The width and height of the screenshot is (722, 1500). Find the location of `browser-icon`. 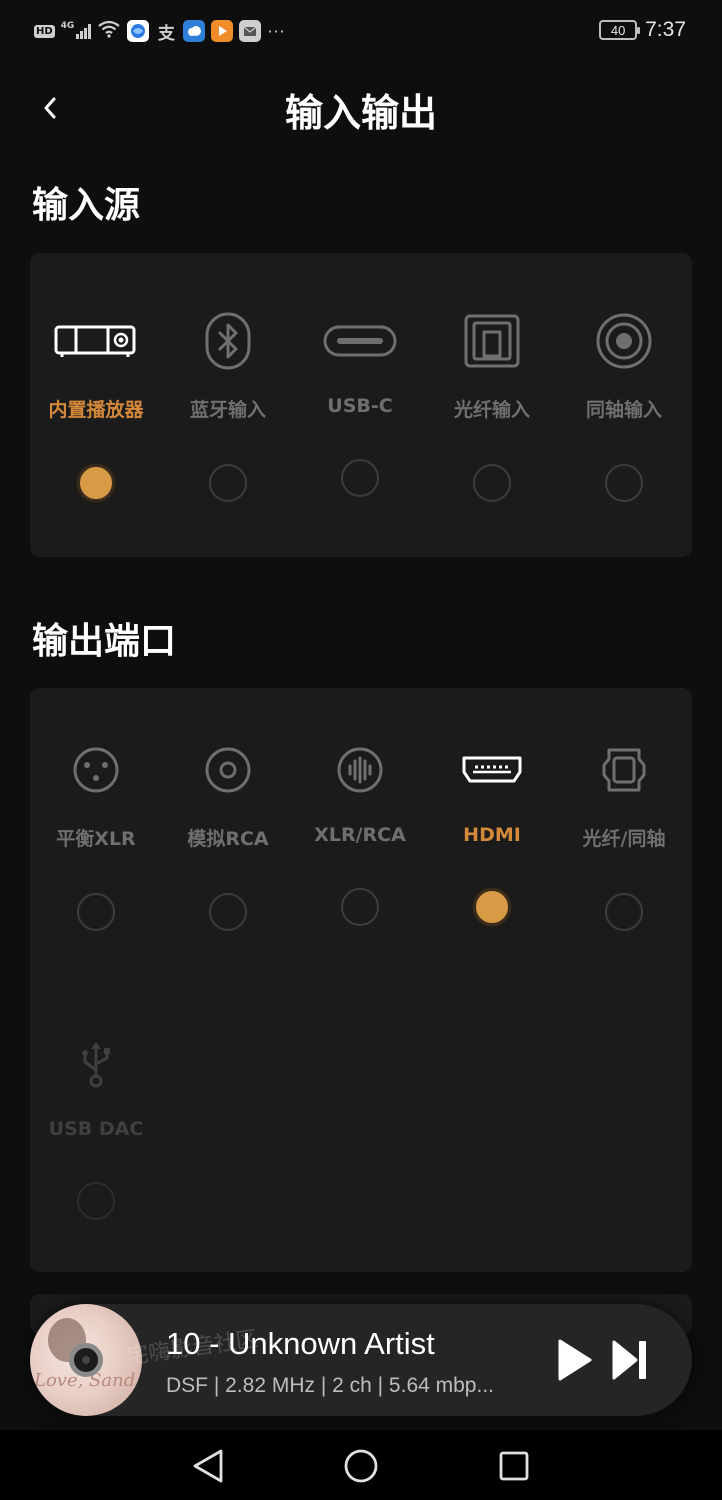

browser-icon is located at coordinates (138, 31).